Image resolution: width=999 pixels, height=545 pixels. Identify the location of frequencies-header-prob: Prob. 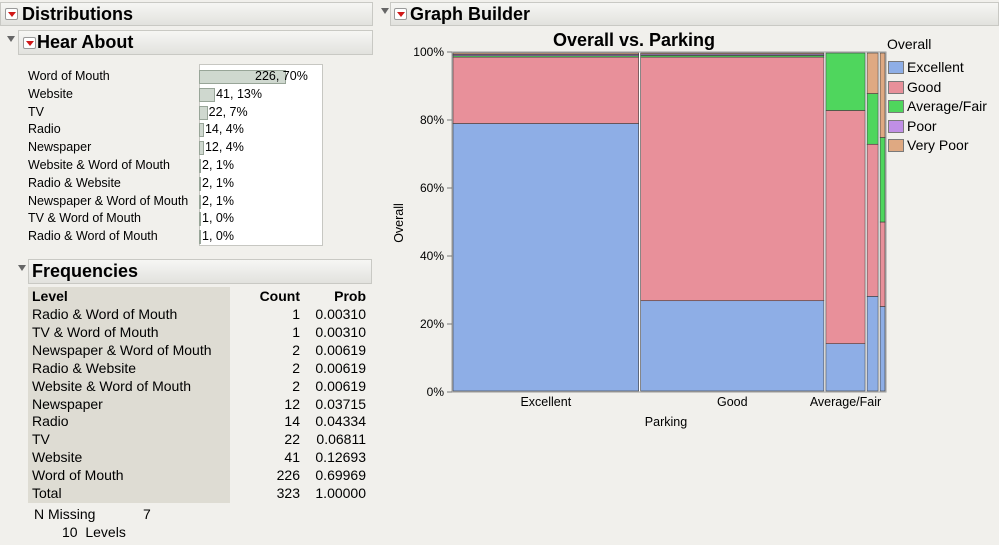
(350, 296).